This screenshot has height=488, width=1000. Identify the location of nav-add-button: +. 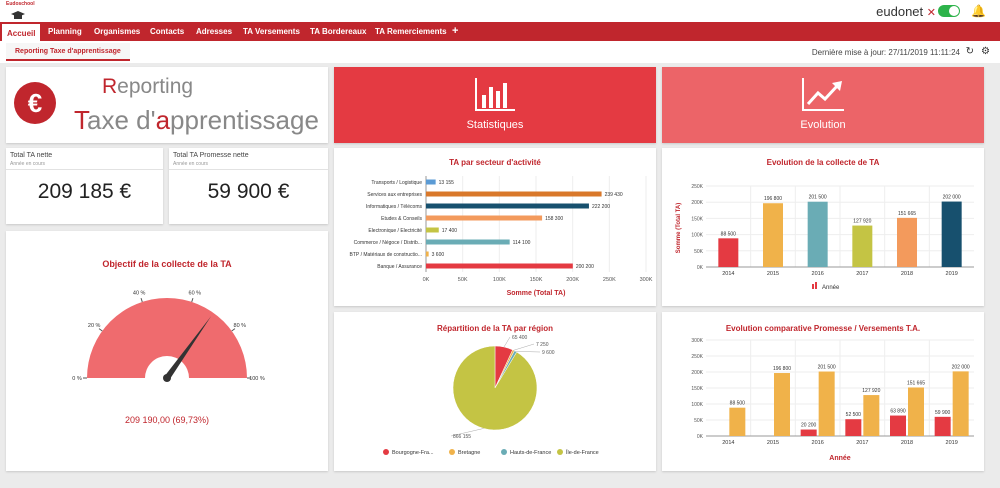
(455, 31).